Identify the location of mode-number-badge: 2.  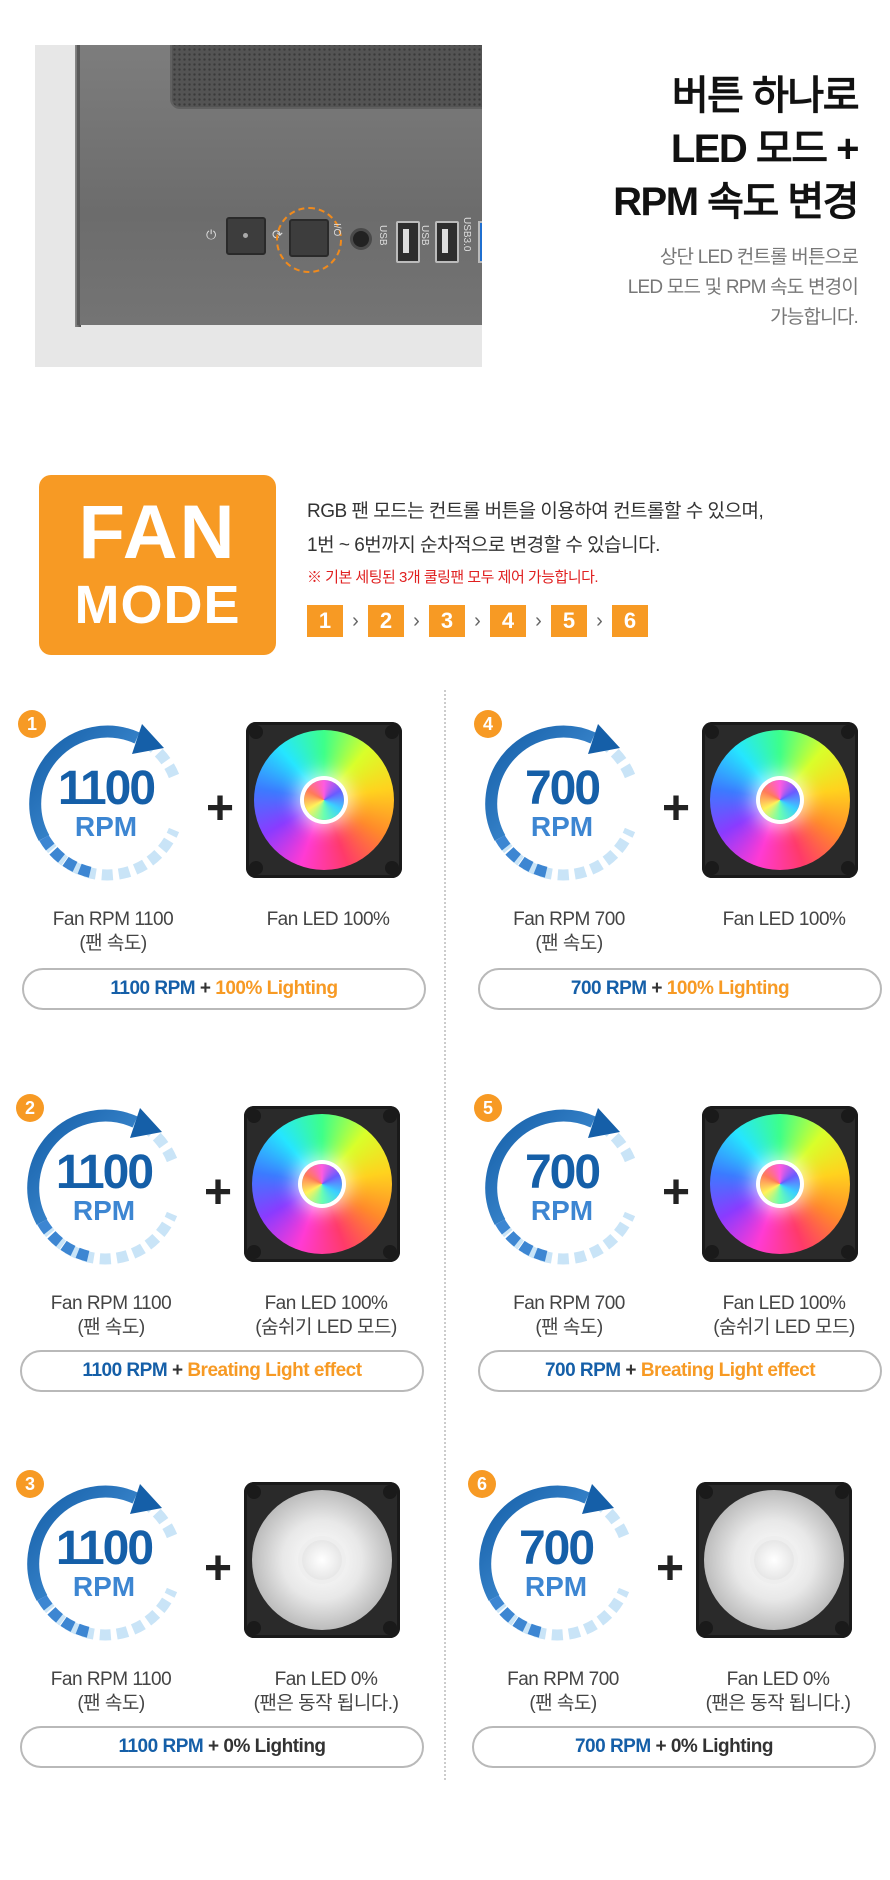
(30, 1108).